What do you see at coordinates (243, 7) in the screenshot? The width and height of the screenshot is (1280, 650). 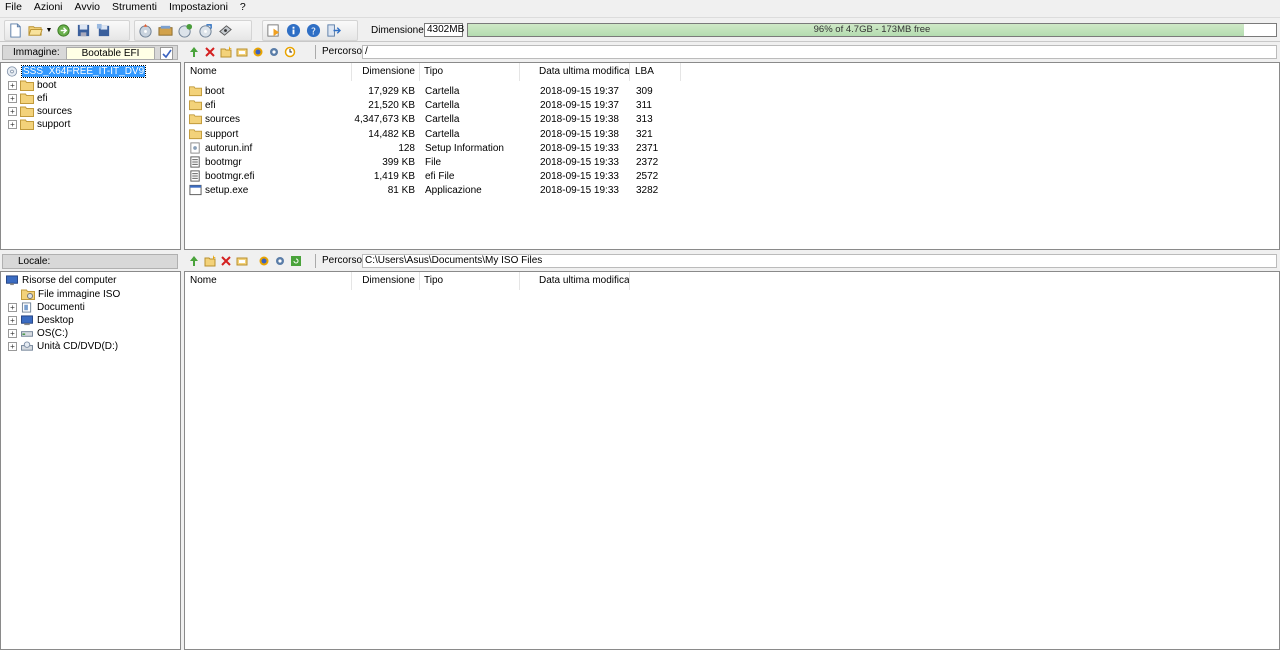 I see `menu-help: ?` at bounding box center [243, 7].